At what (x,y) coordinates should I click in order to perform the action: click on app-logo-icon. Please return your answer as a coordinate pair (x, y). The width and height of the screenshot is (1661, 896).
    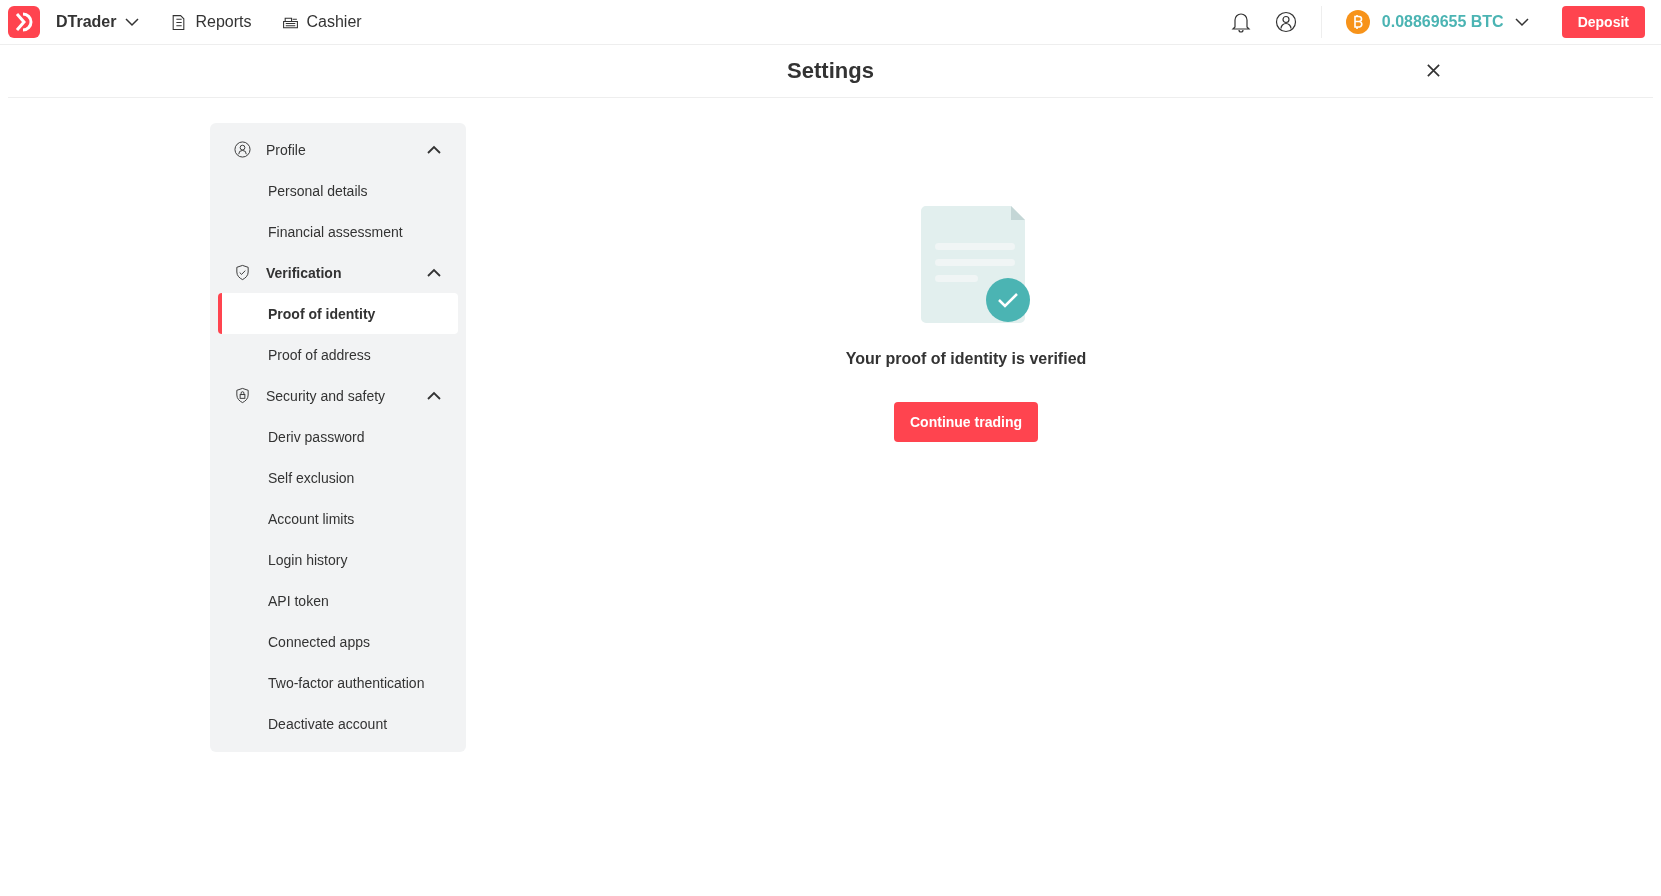
    Looking at the image, I should click on (24, 22).